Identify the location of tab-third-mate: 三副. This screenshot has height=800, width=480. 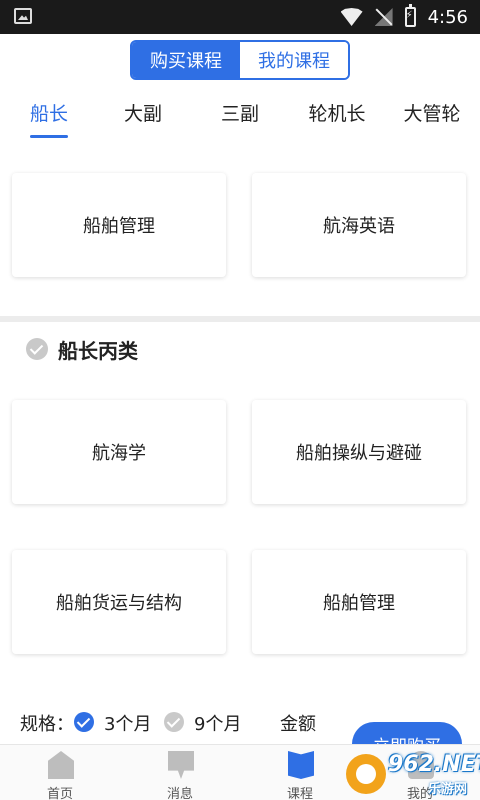
(240, 120).